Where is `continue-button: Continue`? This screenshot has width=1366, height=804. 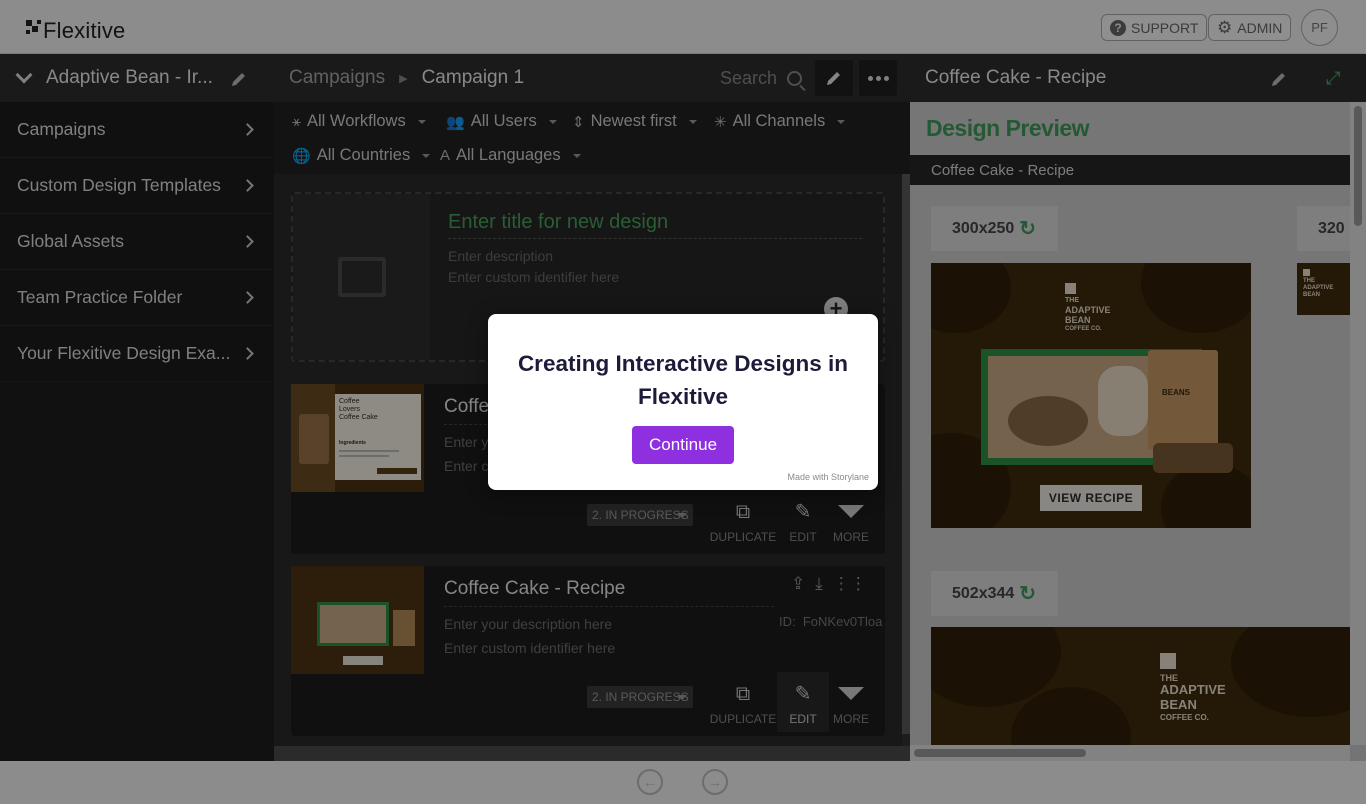 continue-button: Continue is located at coordinates (683, 445).